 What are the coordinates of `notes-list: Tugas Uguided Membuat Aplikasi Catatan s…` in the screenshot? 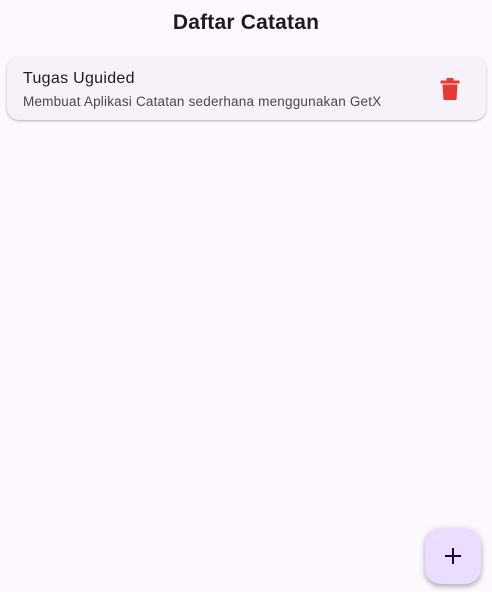 It's located at (246, 82).